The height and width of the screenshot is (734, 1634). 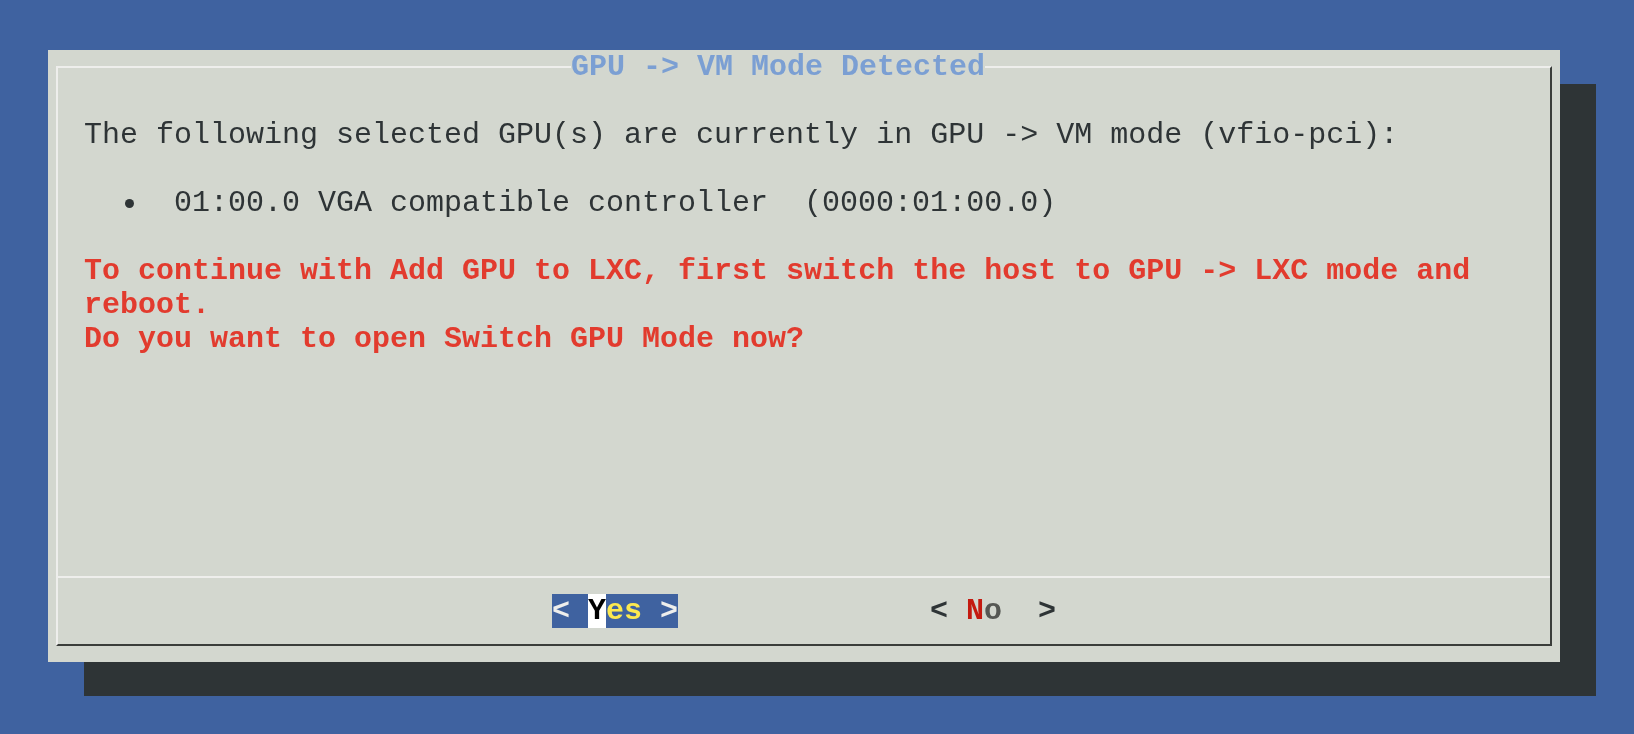 I want to click on dialog-button: < No >, so click(x=993, y=611).